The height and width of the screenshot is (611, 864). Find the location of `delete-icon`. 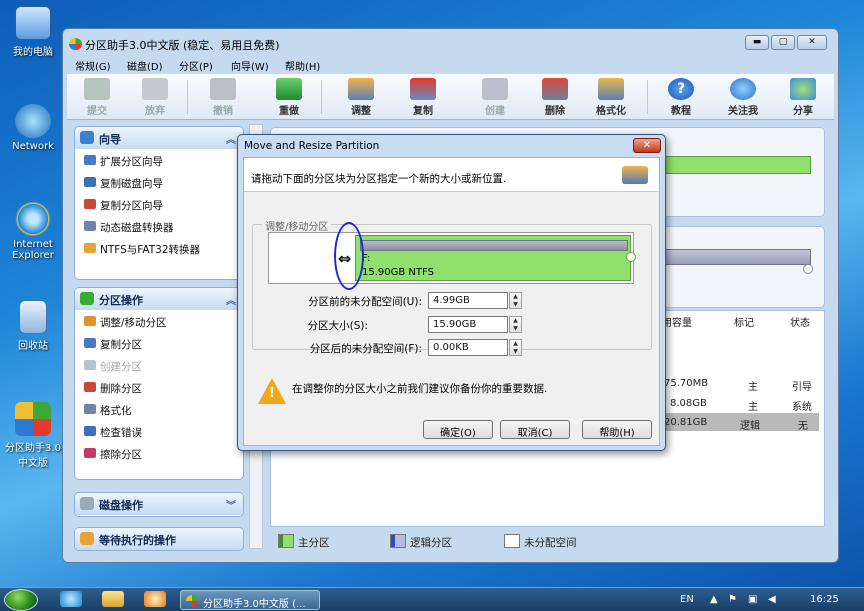

delete-icon is located at coordinates (555, 89).